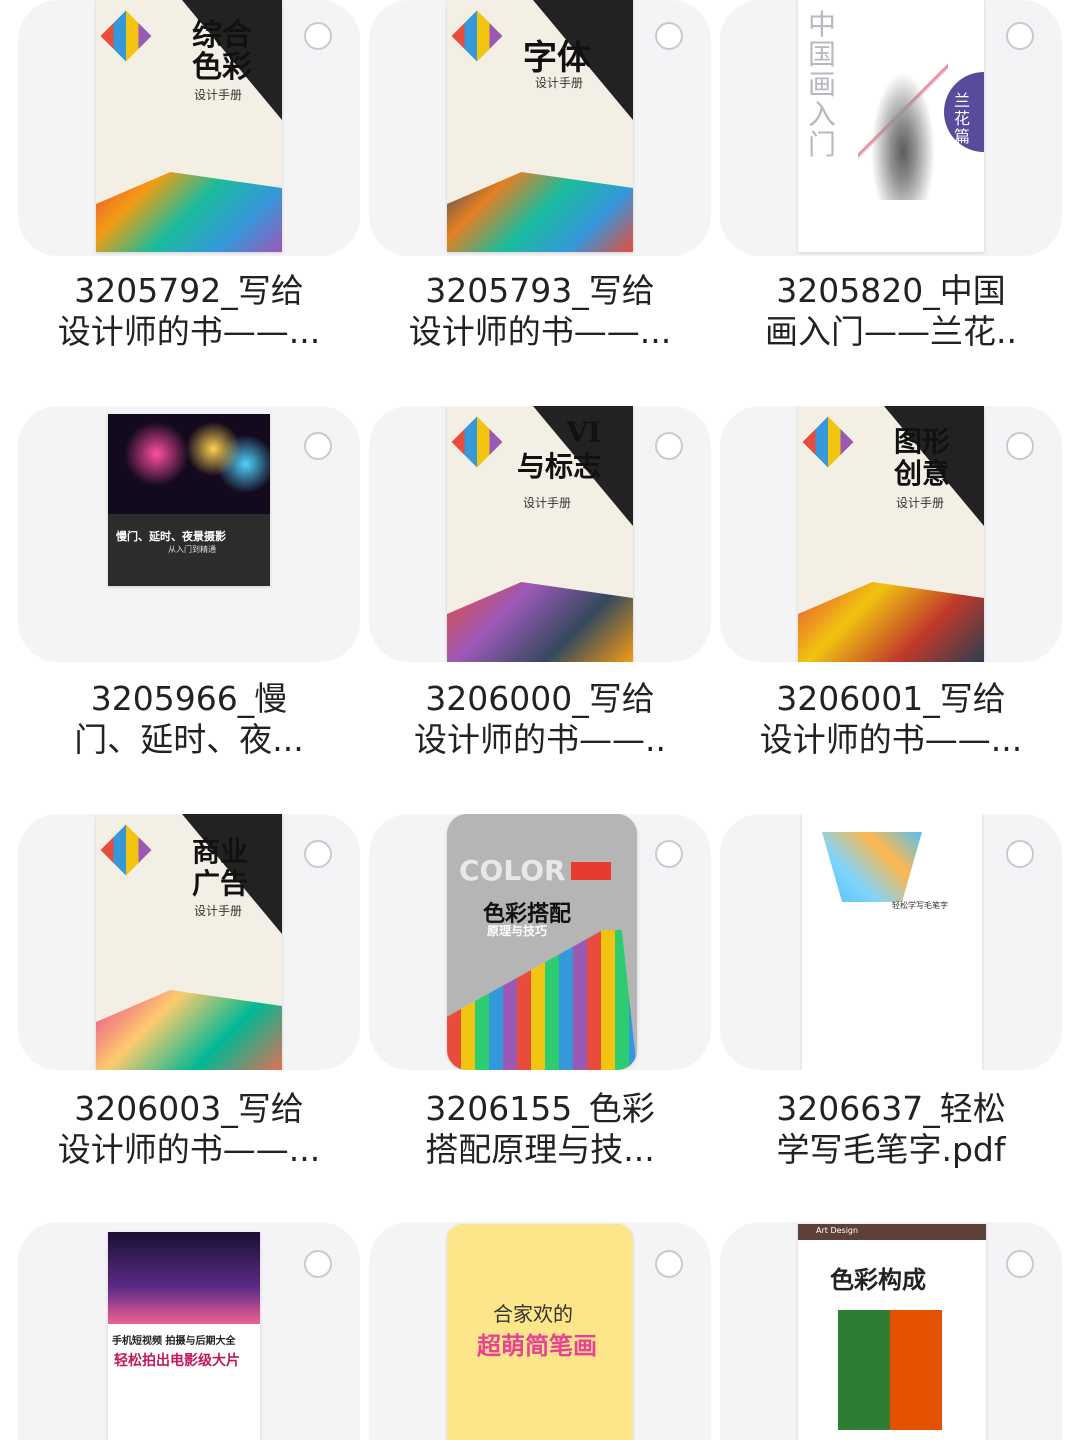 The image size is (1080, 1440). What do you see at coordinates (540, 290) in the screenshot?
I see `file-name-line1: 3205793_写给` at bounding box center [540, 290].